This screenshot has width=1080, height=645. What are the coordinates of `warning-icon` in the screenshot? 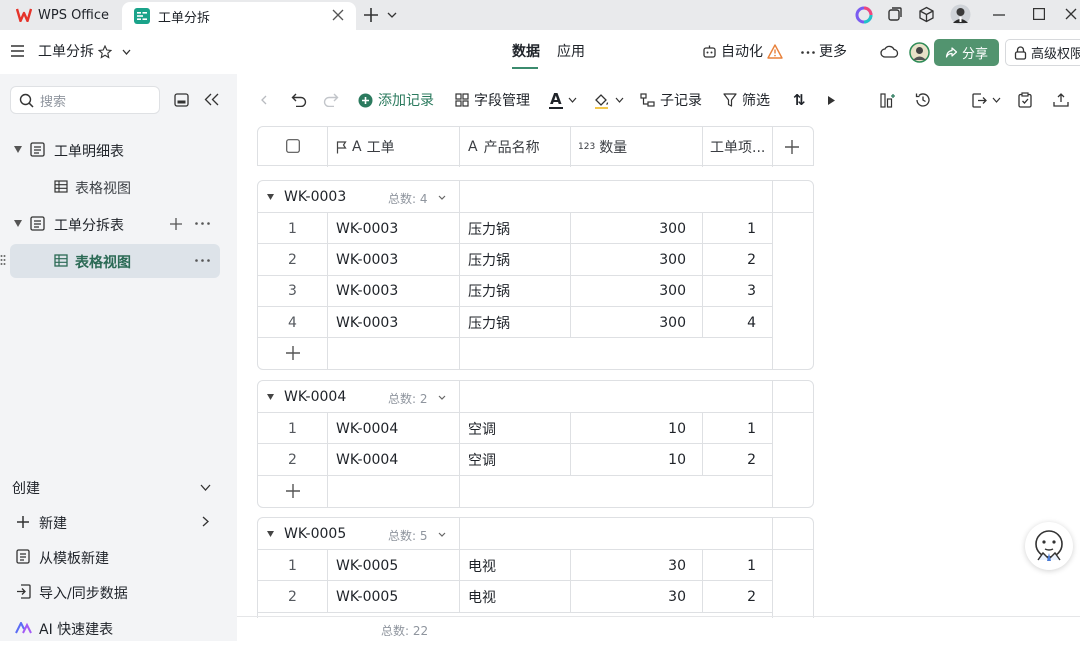 It's located at (775, 51).